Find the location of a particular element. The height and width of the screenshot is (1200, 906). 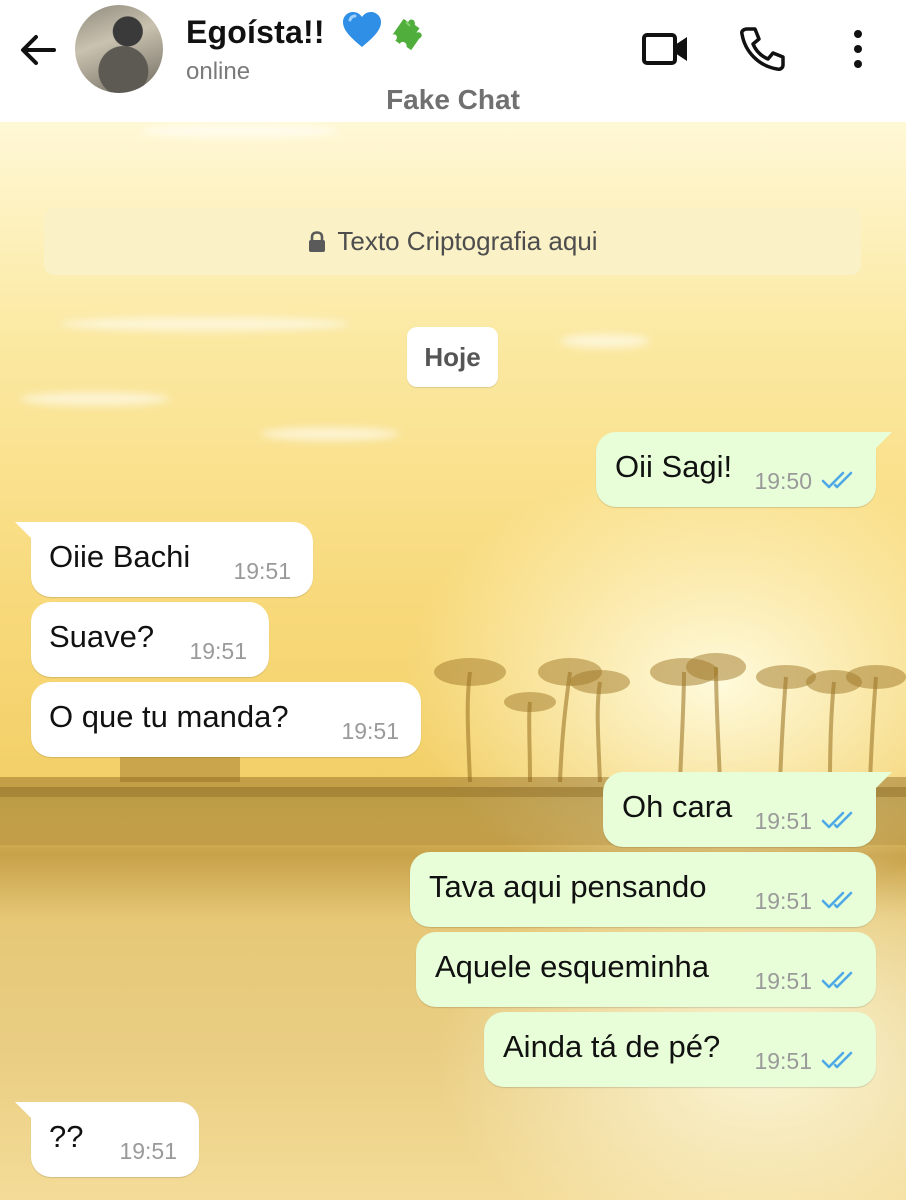

message-bubble-outgoing: Aquele esqueminha 19:51 is located at coordinates (646, 969).